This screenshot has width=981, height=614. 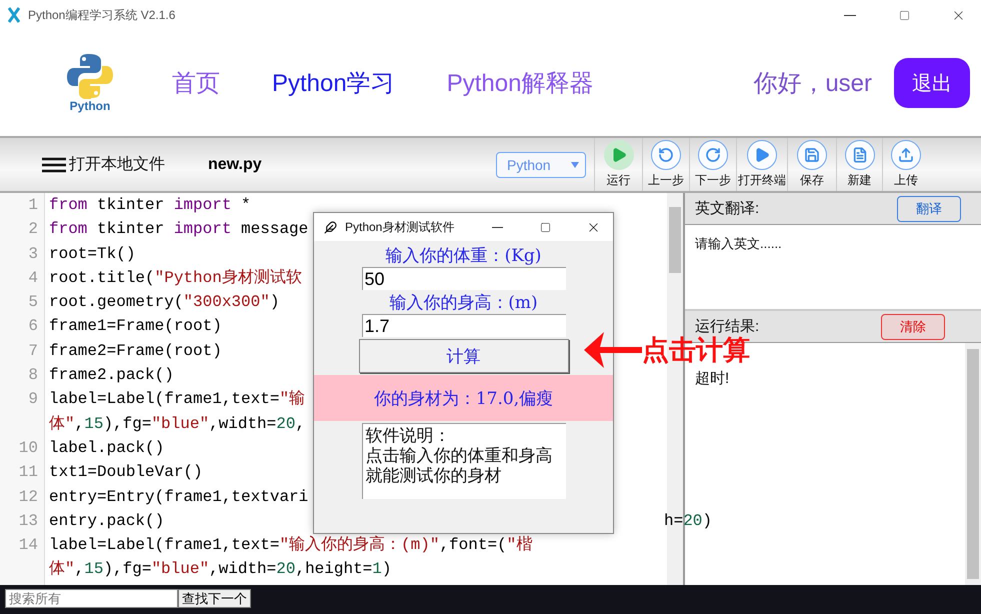 I want to click on line-number: 3, so click(x=33, y=254).